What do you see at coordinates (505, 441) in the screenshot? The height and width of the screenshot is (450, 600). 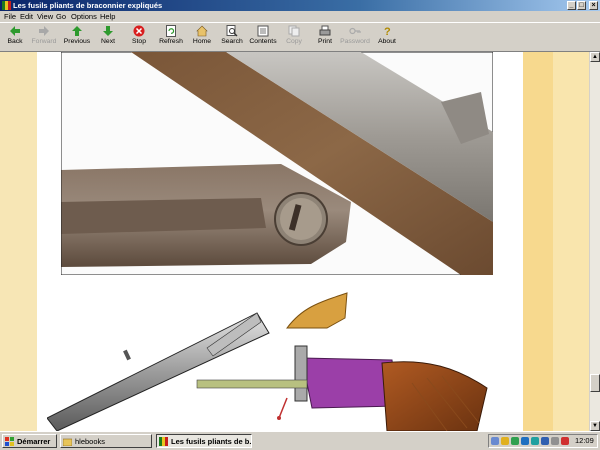 I see `shield-icon` at bounding box center [505, 441].